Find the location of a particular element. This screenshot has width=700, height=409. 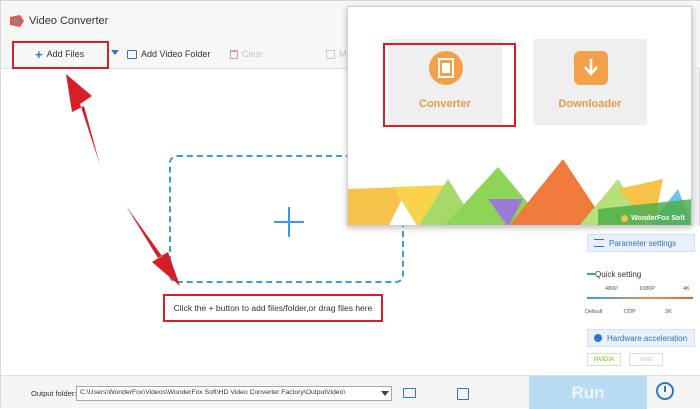

chip-icon is located at coordinates (598, 338).